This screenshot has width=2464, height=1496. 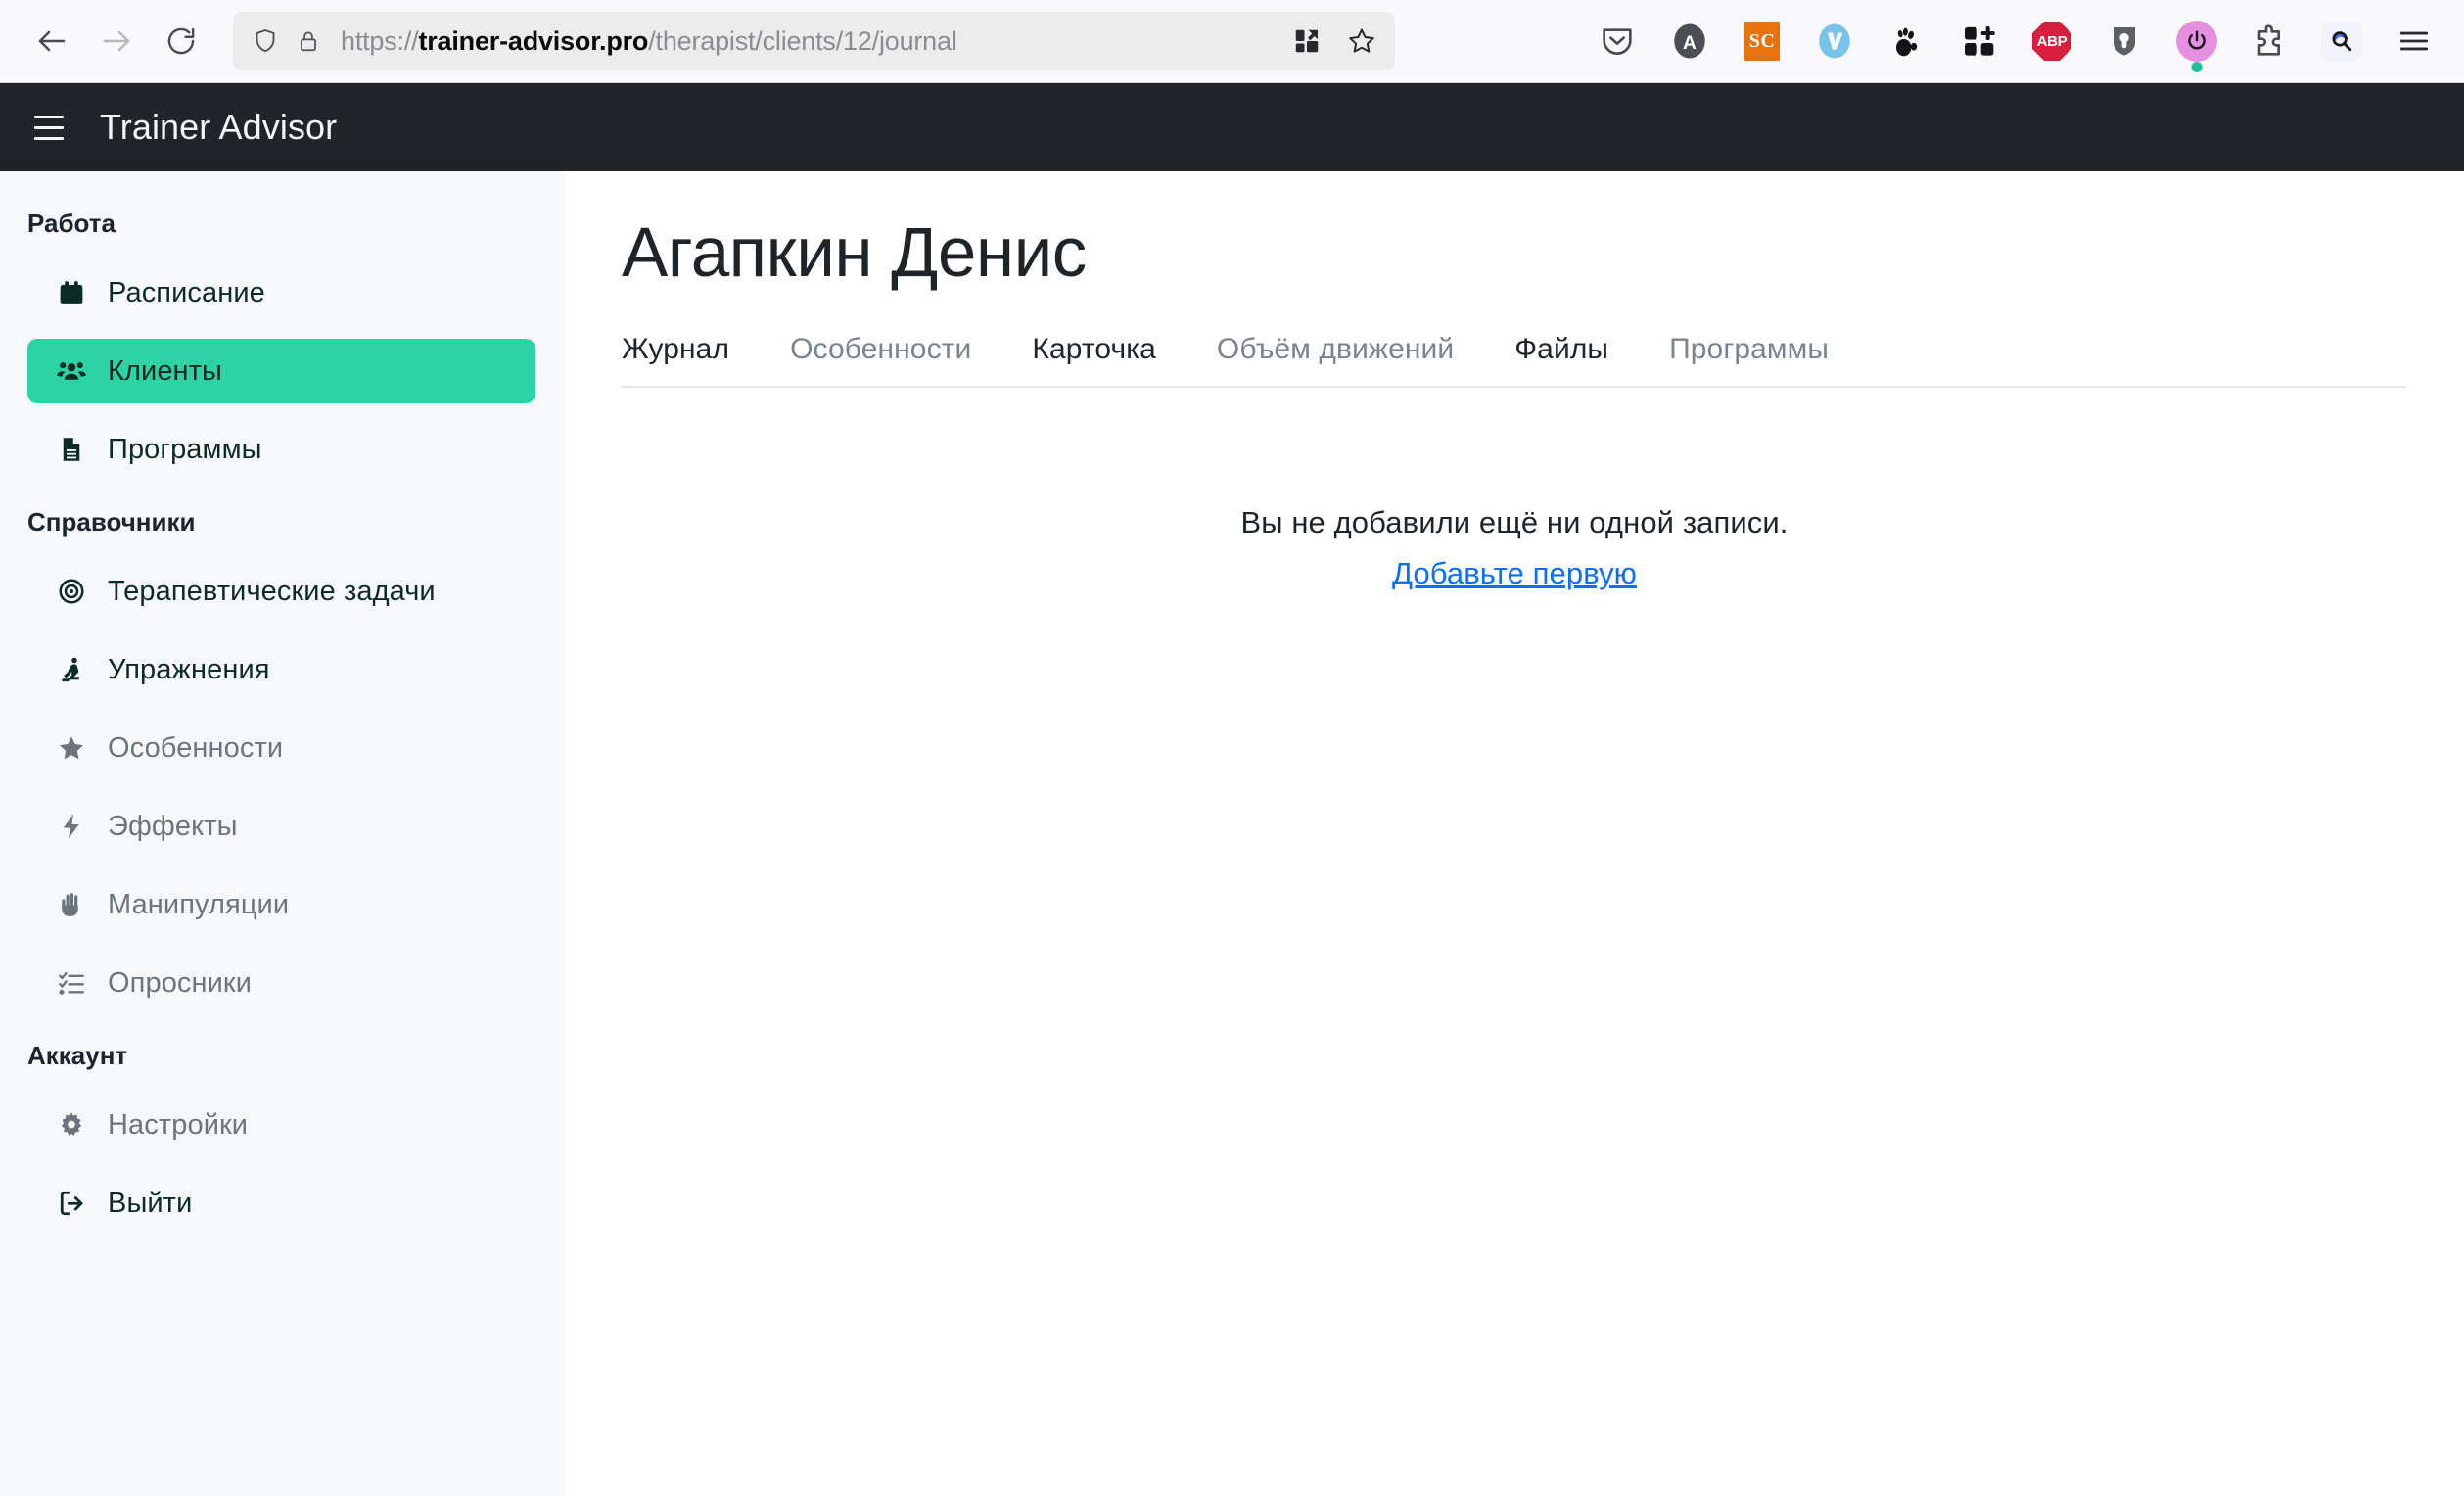 What do you see at coordinates (1232, 127) in the screenshot?
I see `app-navbar: Trainer Advisor` at bounding box center [1232, 127].